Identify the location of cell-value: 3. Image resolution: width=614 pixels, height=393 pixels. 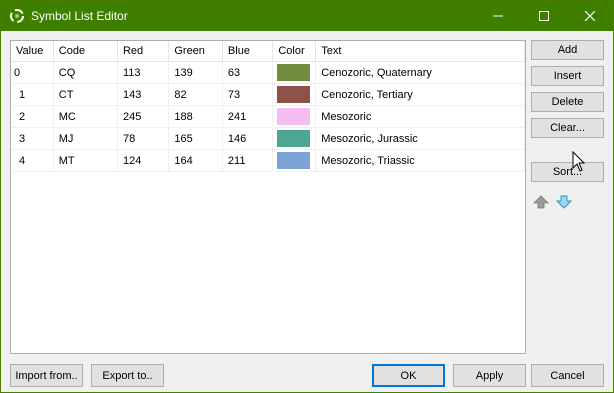
(32, 138).